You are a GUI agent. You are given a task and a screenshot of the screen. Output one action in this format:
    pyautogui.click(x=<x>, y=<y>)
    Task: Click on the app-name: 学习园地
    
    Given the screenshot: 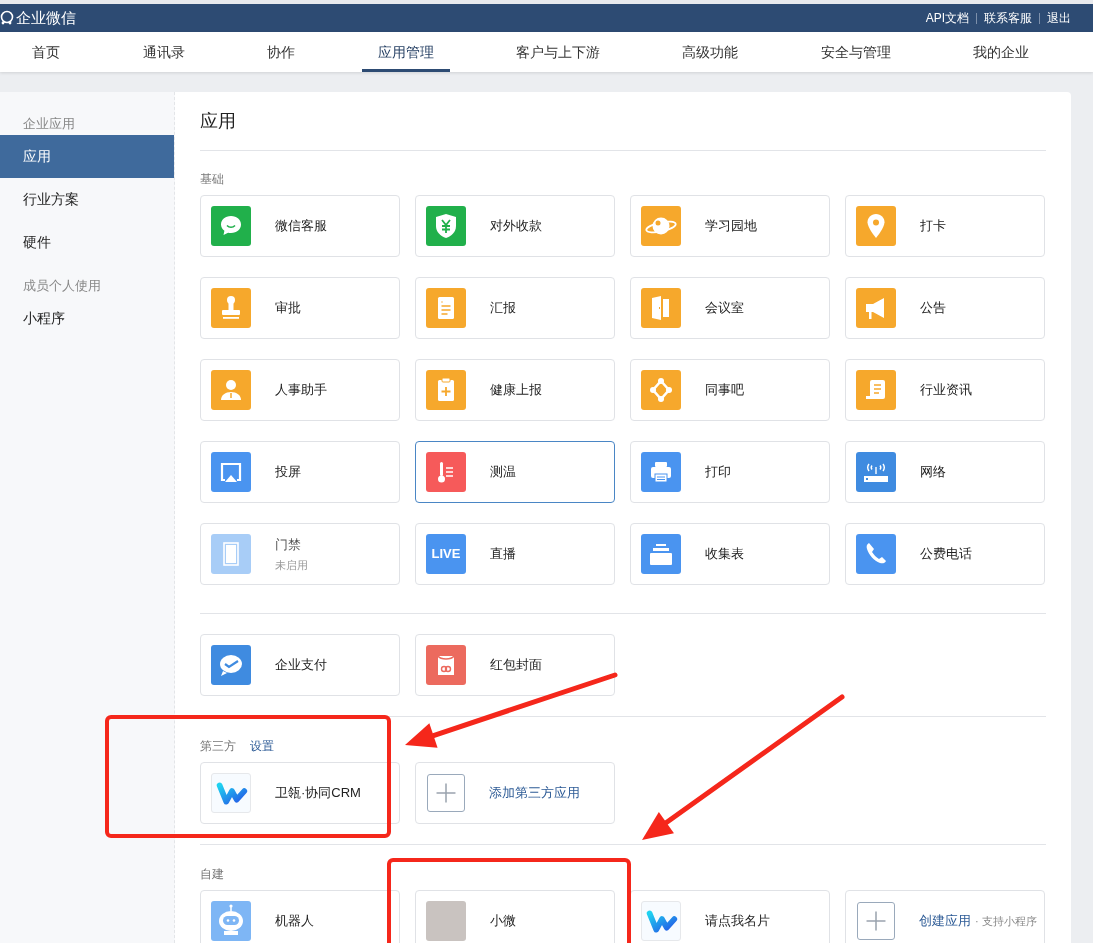 What is the action you would take?
    pyautogui.click(x=731, y=226)
    